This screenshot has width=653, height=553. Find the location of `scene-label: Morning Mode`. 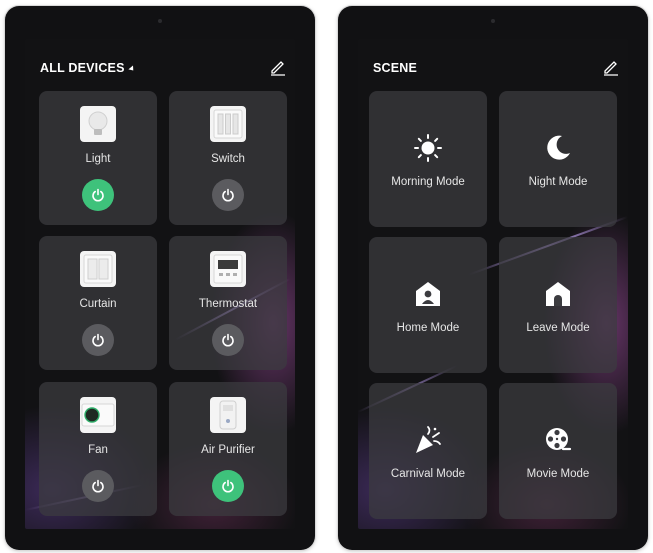

scene-label: Morning Mode is located at coordinates (428, 182).